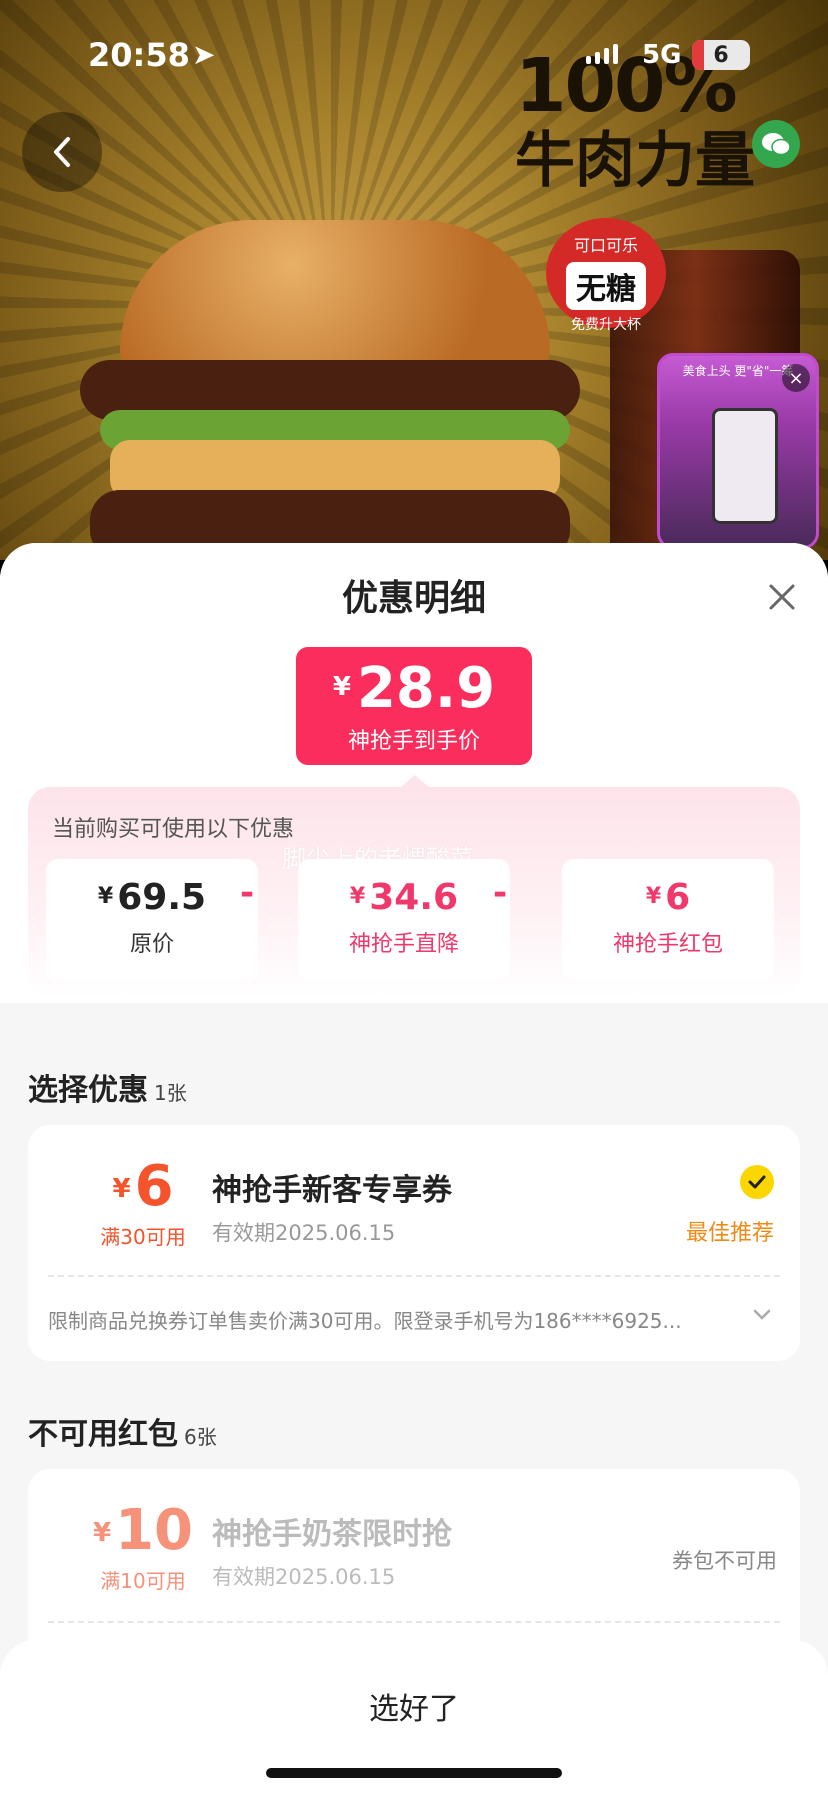 The width and height of the screenshot is (828, 1795). What do you see at coordinates (414, 1773) in the screenshot?
I see `home-indicator` at bounding box center [414, 1773].